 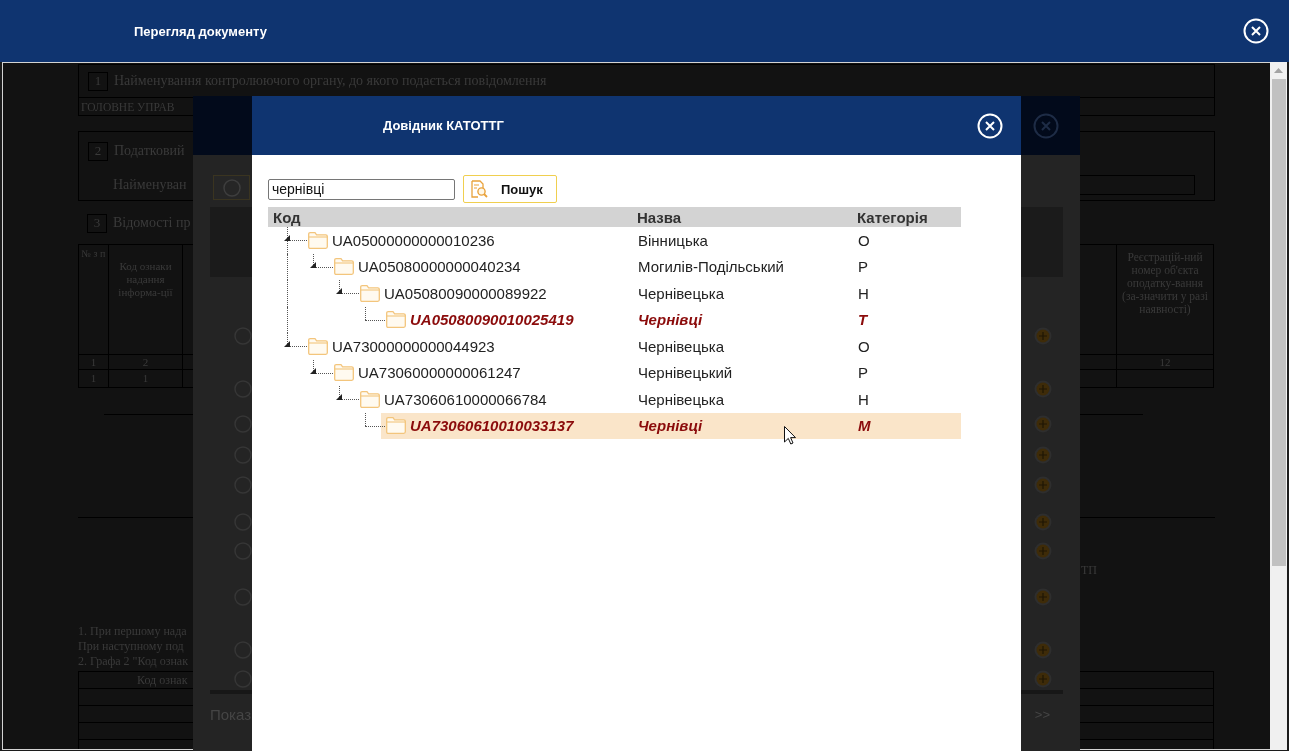 I want to click on tree-node: UA05080090010025419 Чернівці Т, so click(x=671, y=319).